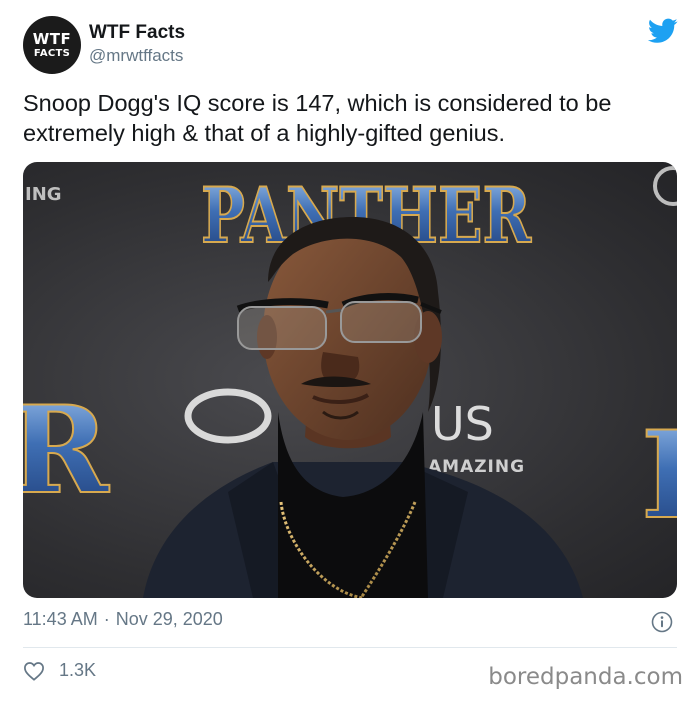  I want to click on tweet-date: Nov 29, 2020, so click(169, 619).